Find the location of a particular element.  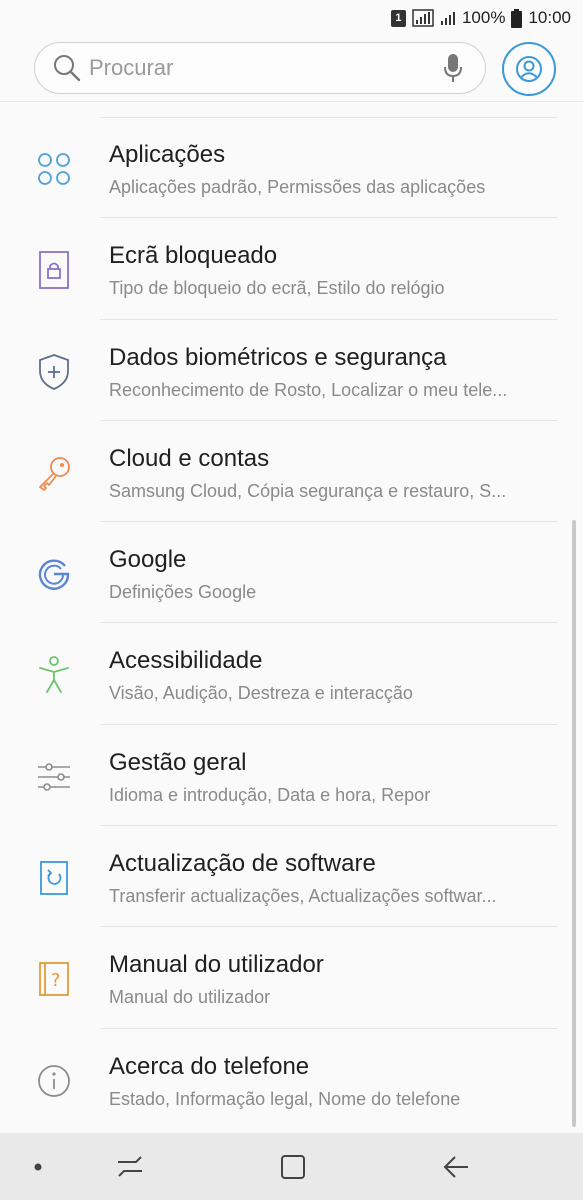

item-title: Cloud e contas is located at coordinates (189, 458).